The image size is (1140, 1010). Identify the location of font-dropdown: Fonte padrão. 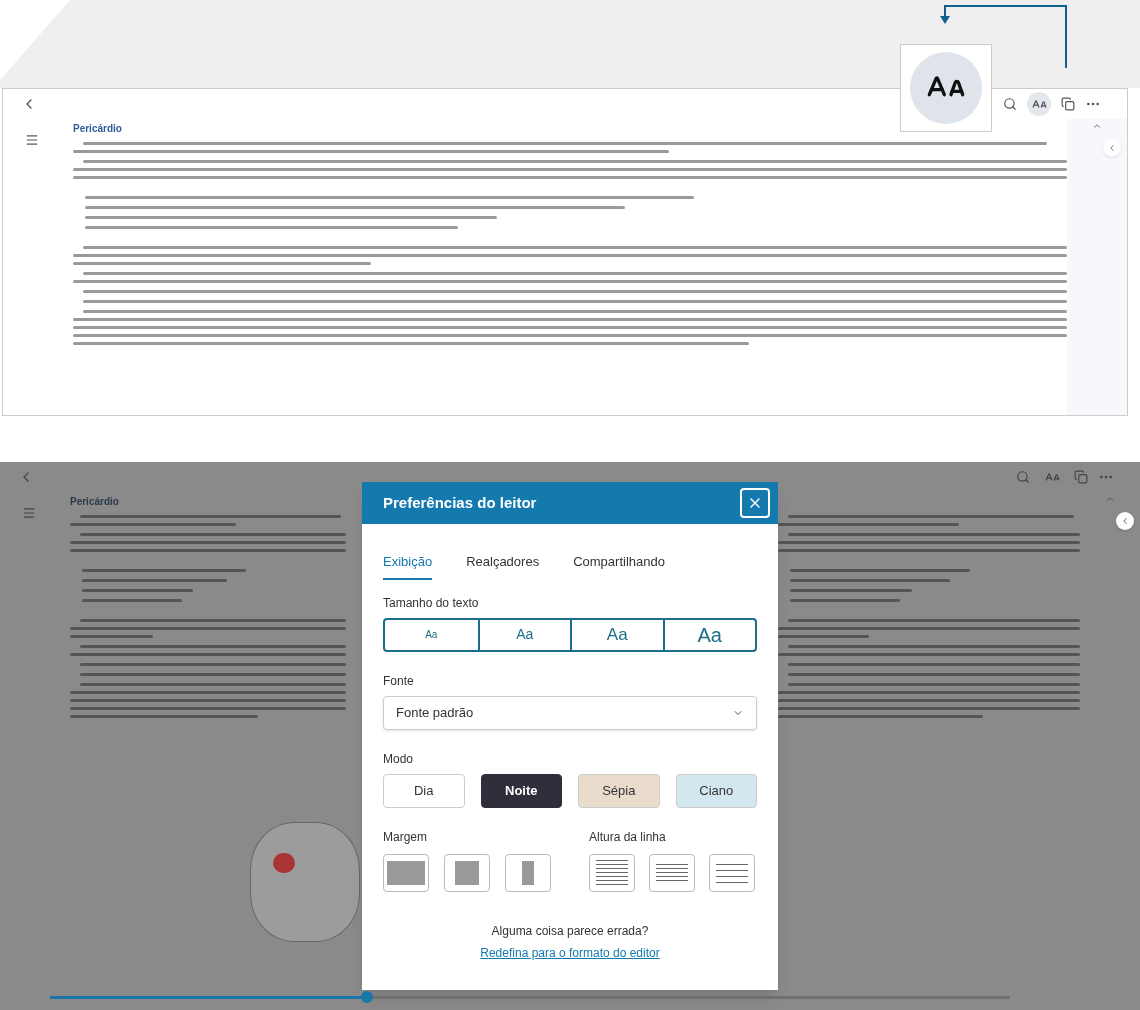
(570, 712).